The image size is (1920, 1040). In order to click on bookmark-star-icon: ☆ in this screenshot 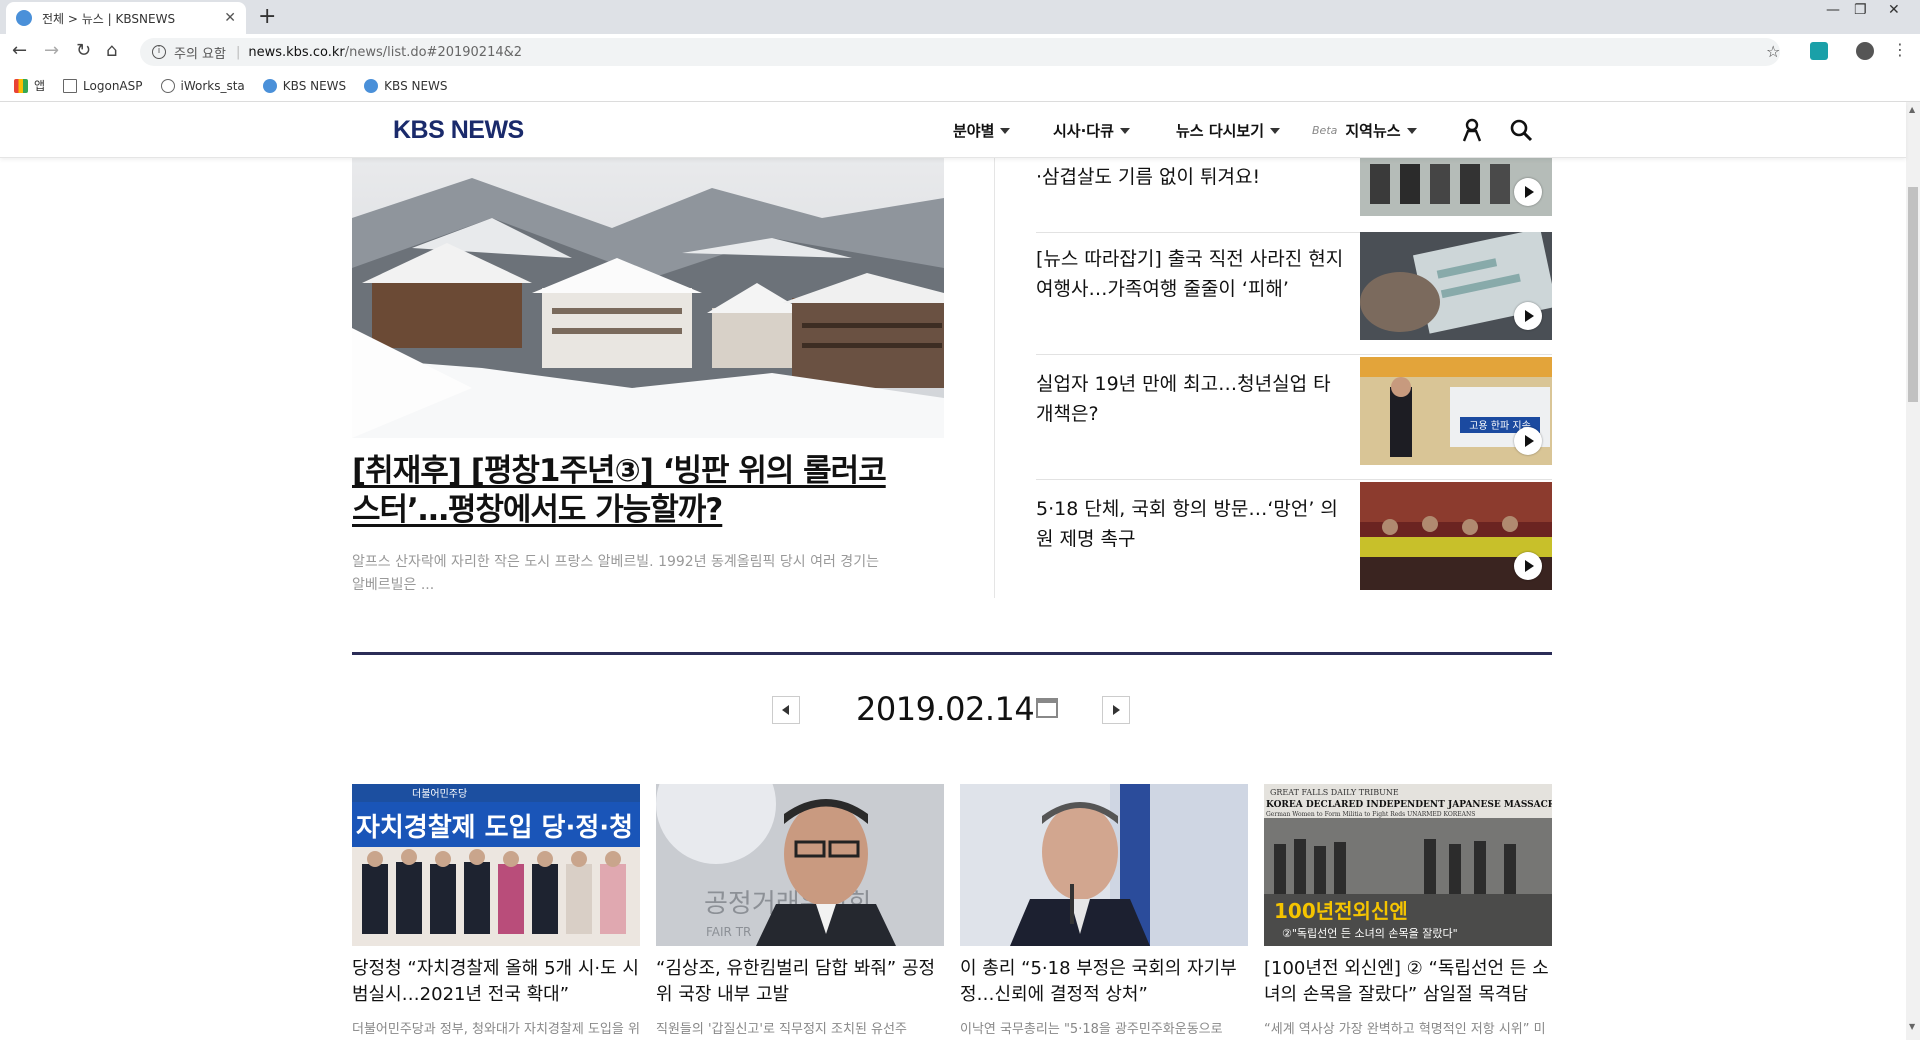, I will do `click(1773, 51)`.